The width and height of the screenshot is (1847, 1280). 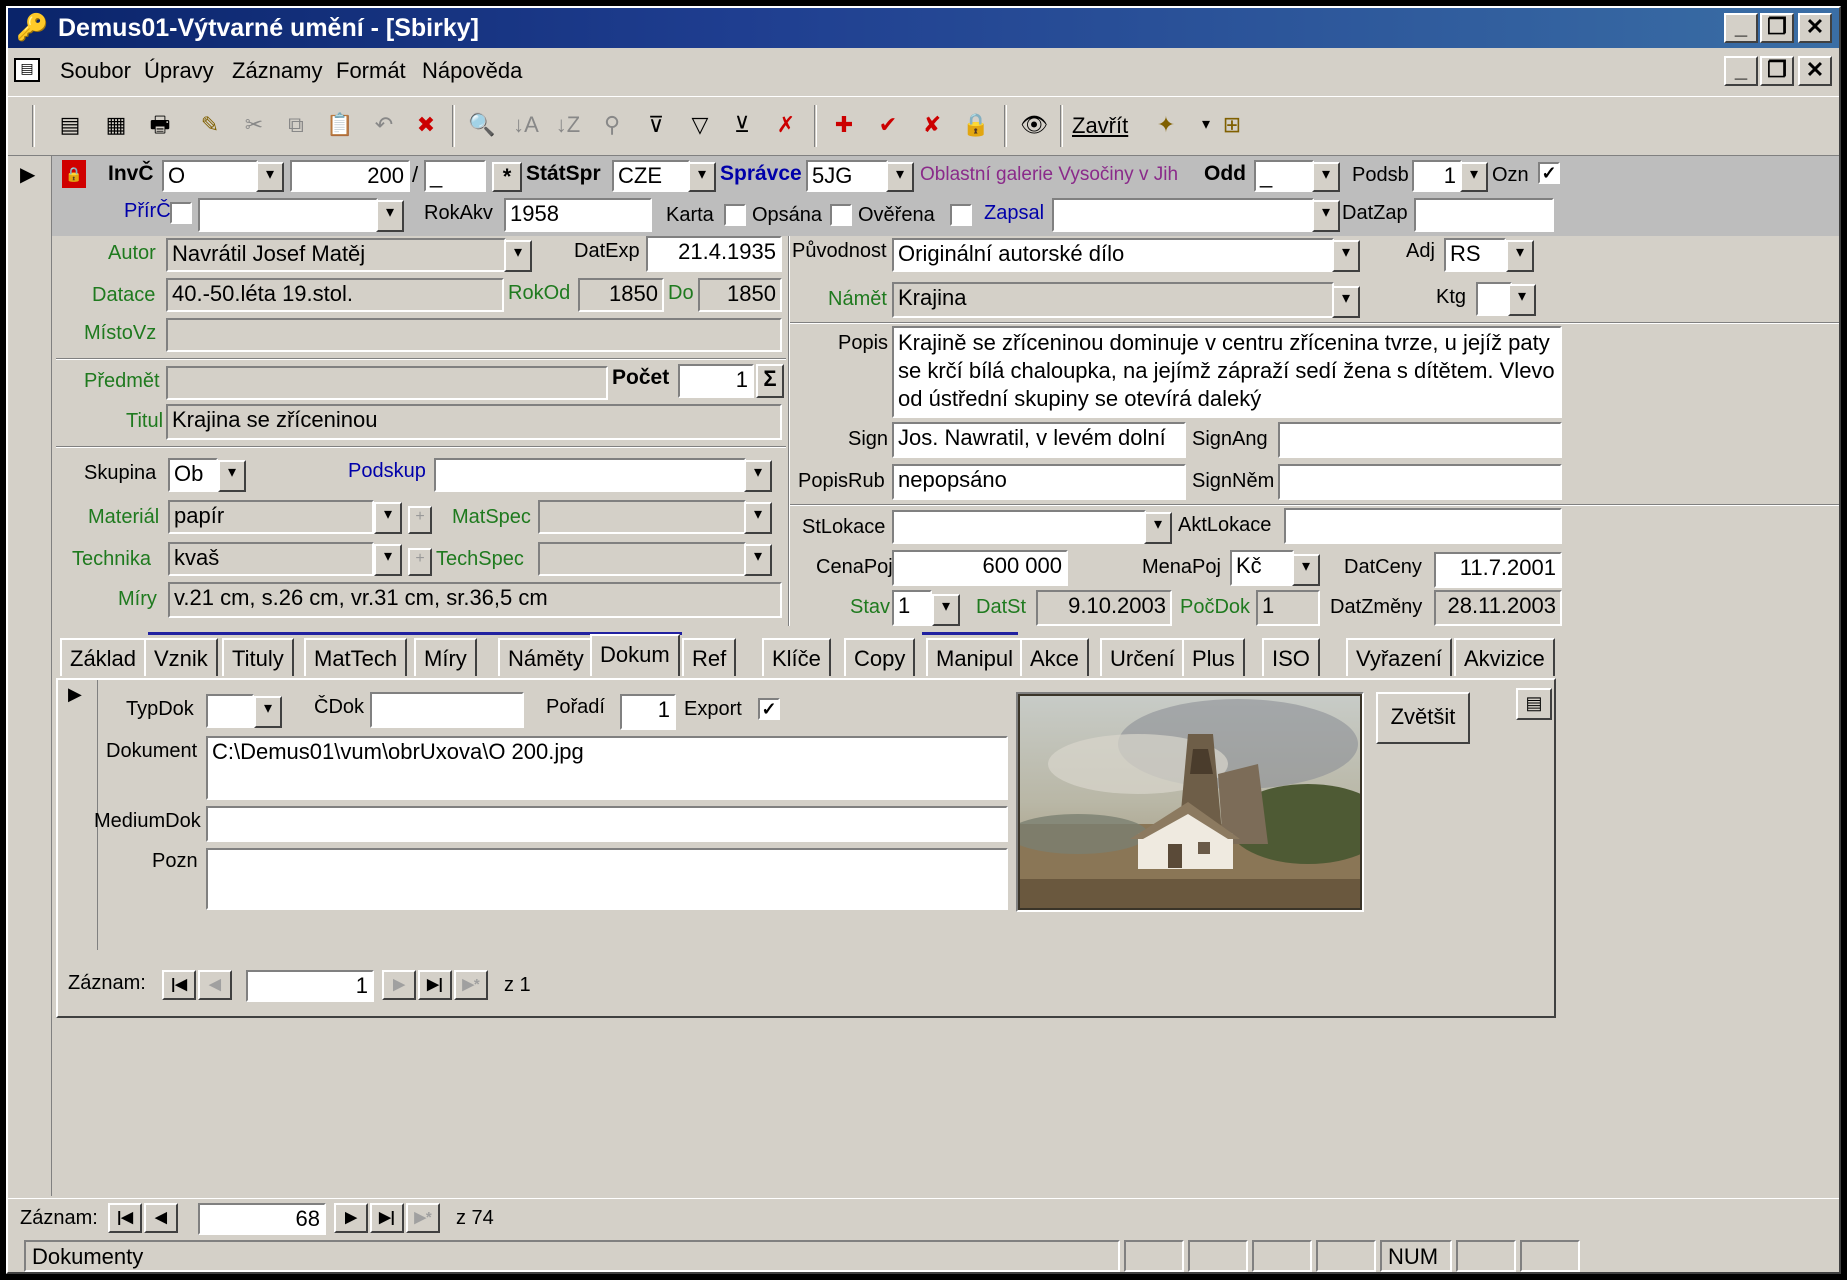 I want to click on menu-napoveda: Nápověda, so click(x=472, y=71).